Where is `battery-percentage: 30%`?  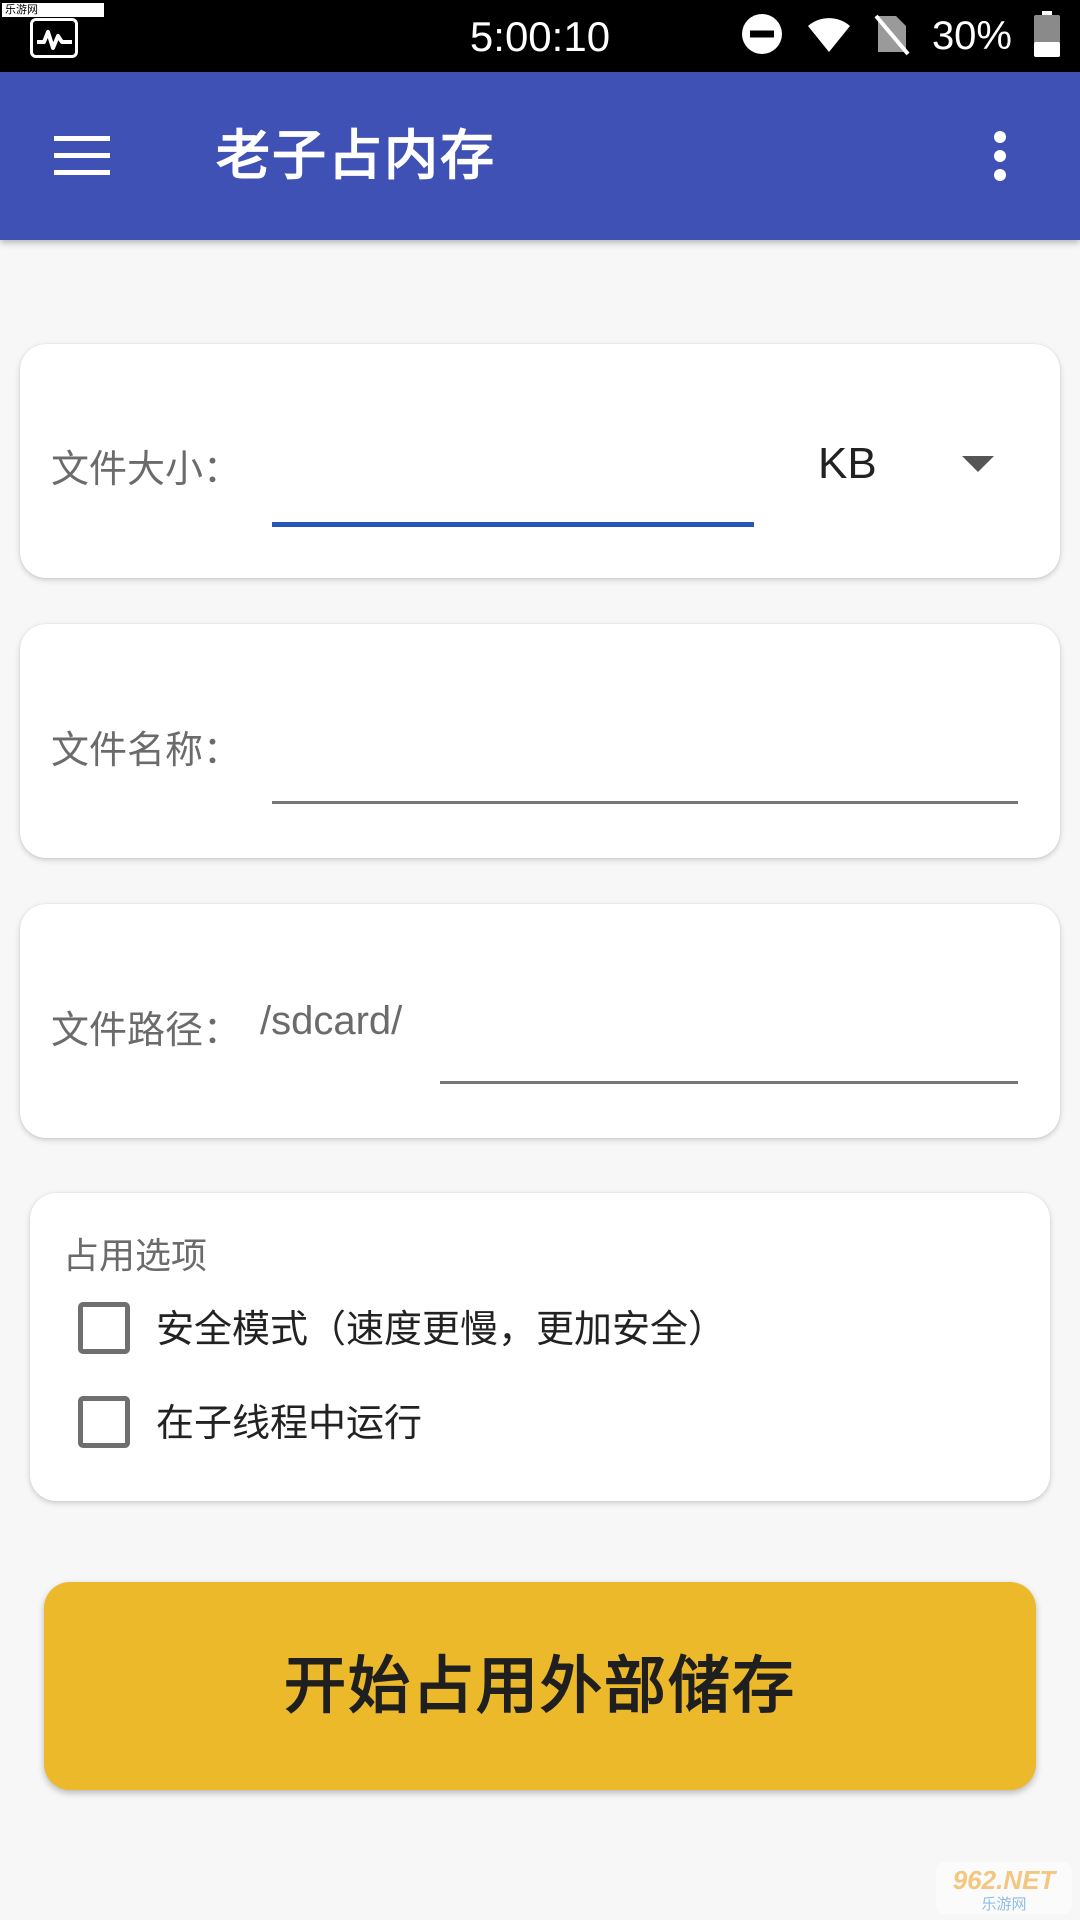 battery-percentage: 30% is located at coordinates (971, 35).